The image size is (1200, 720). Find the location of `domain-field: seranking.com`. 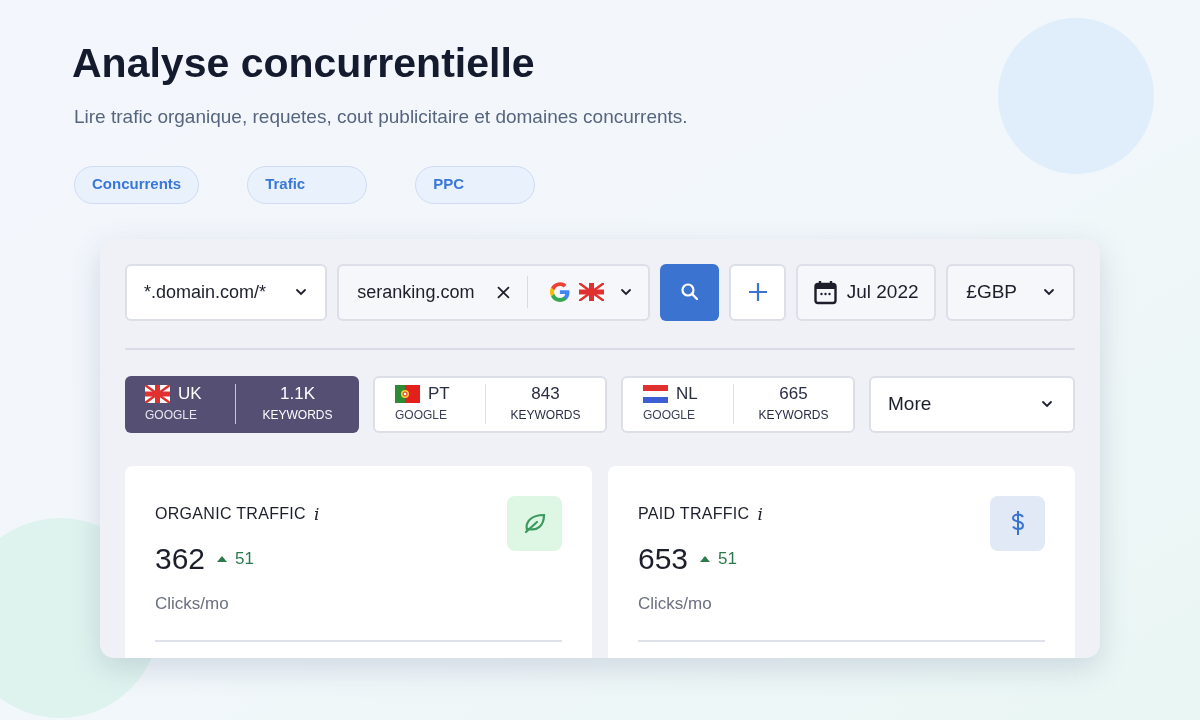

domain-field: seranking.com is located at coordinates (494, 292).